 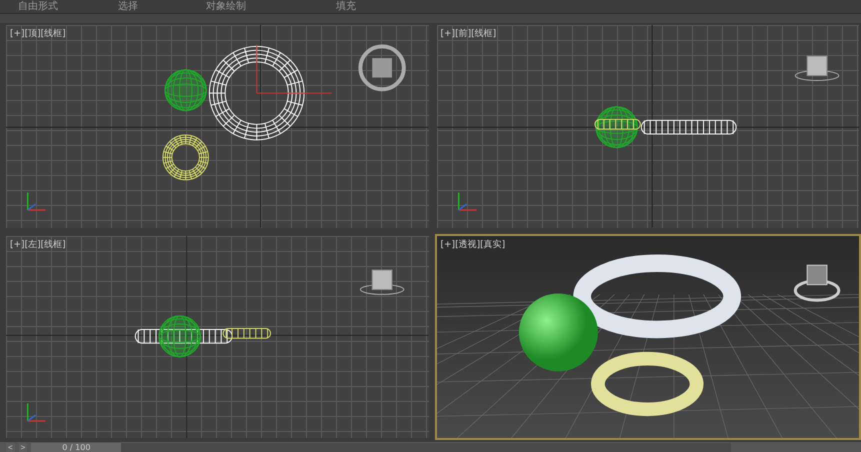 What do you see at coordinates (294, 69) in the screenshot?
I see `pivot-gizmo-icon` at bounding box center [294, 69].